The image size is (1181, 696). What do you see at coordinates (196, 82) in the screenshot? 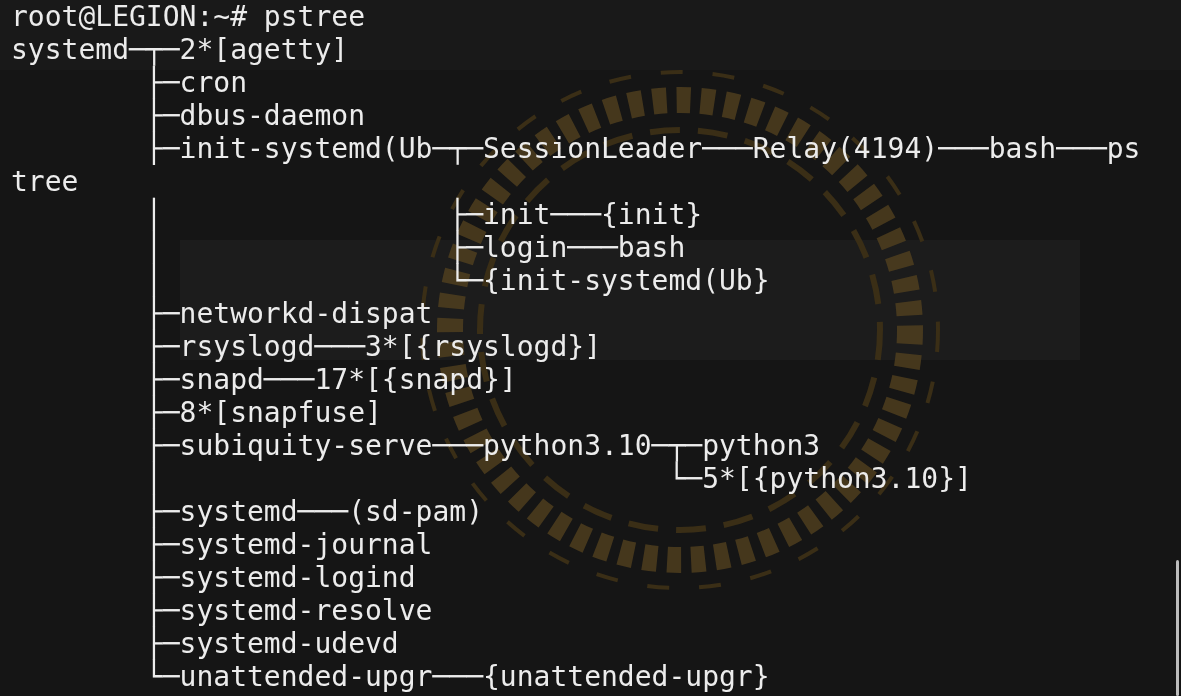
I see `terminal-line: ├─cron` at bounding box center [196, 82].